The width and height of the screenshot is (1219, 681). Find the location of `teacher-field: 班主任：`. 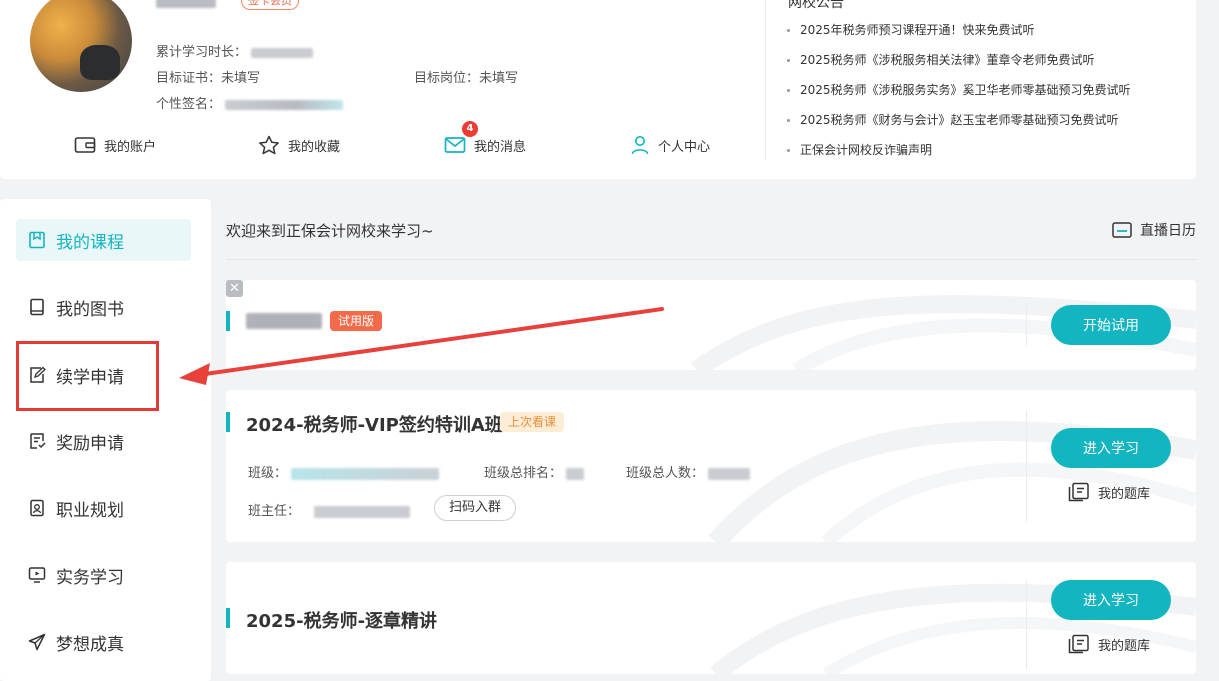

teacher-field: 班主任： is located at coordinates (329, 509).